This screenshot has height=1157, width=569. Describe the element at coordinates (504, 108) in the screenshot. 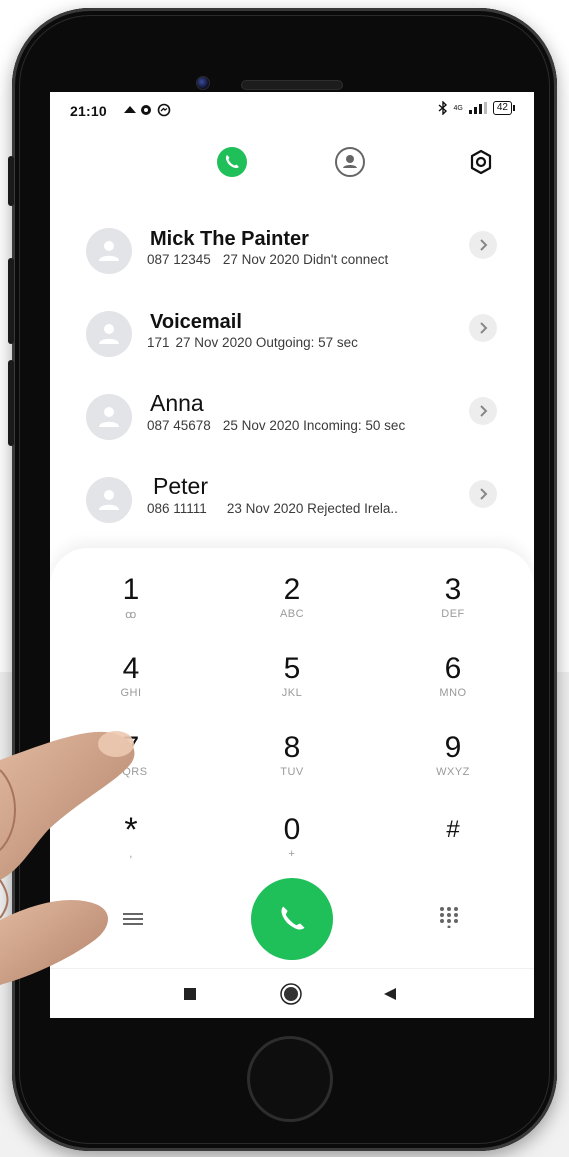

I see `battery-indicator: 42` at that location.